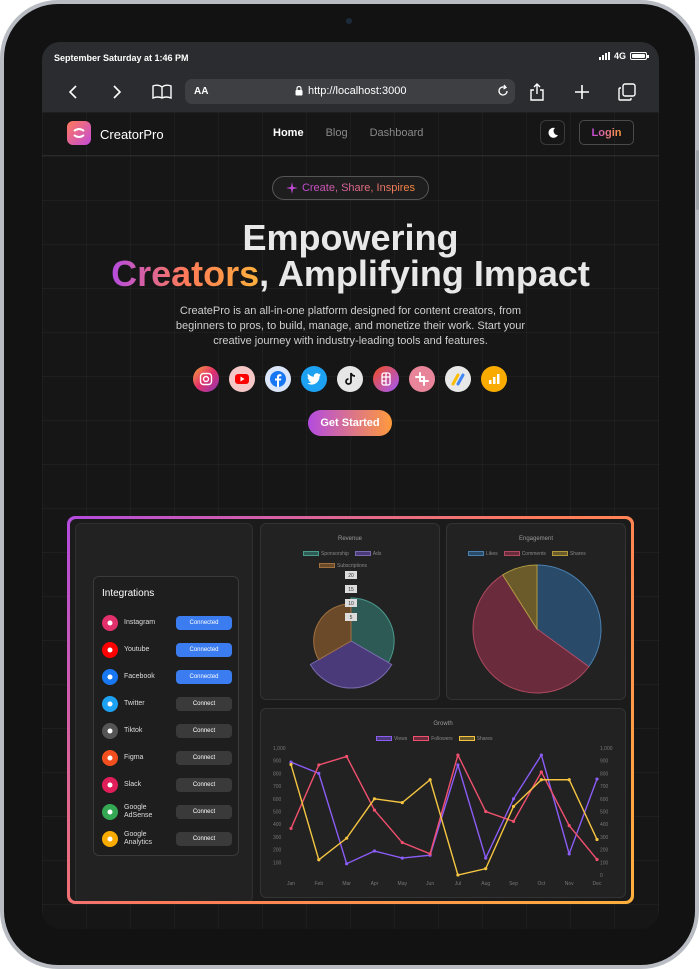  What do you see at coordinates (288, 133) in the screenshot?
I see `nav-home: Home` at bounding box center [288, 133].